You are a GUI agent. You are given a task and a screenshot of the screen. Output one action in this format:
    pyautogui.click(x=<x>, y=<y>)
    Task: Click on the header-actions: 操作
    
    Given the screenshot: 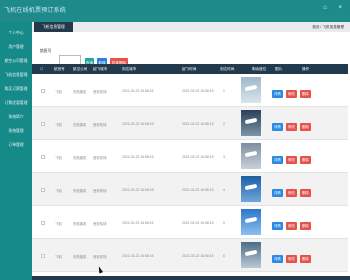 What is the action you would take?
    pyautogui.click(x=306, y=69)
    